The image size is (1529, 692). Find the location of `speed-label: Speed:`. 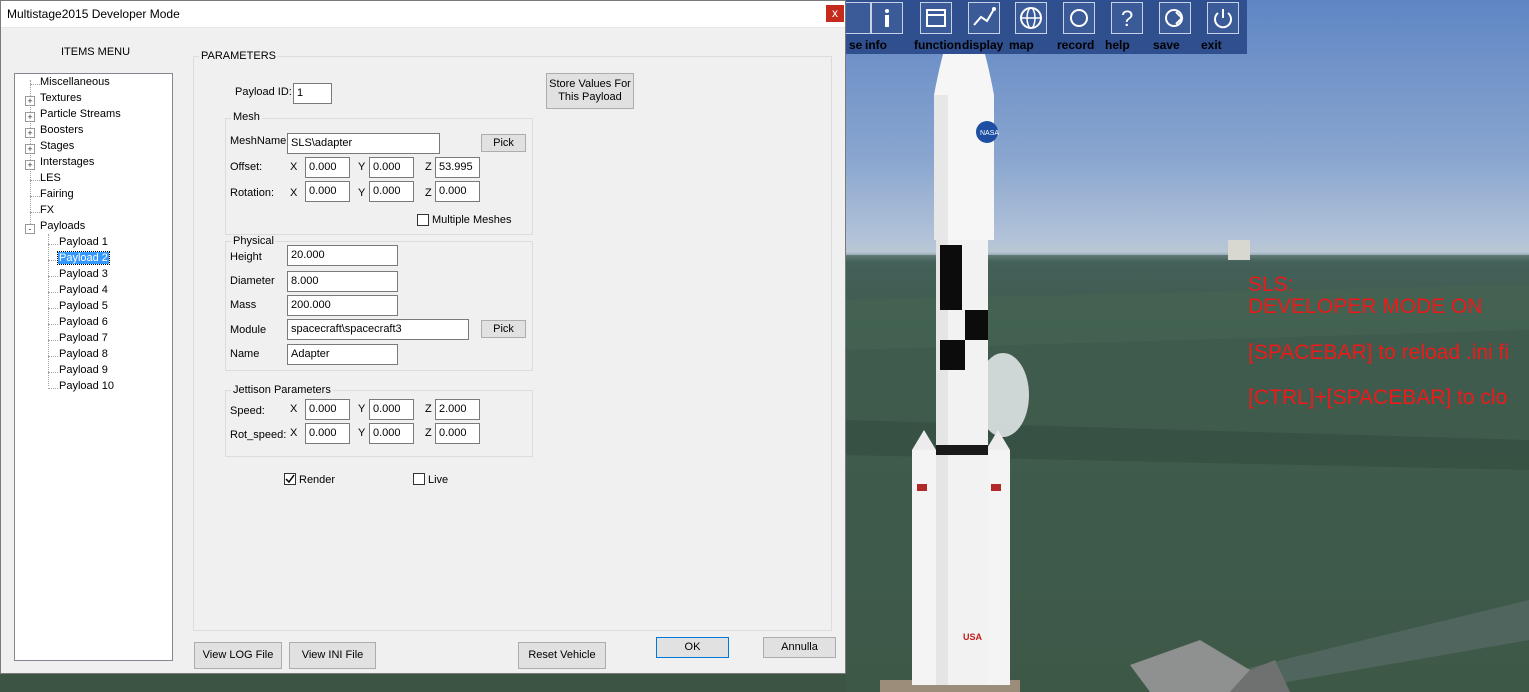

speed-label: Speed: is located at coordinates (247, 411).